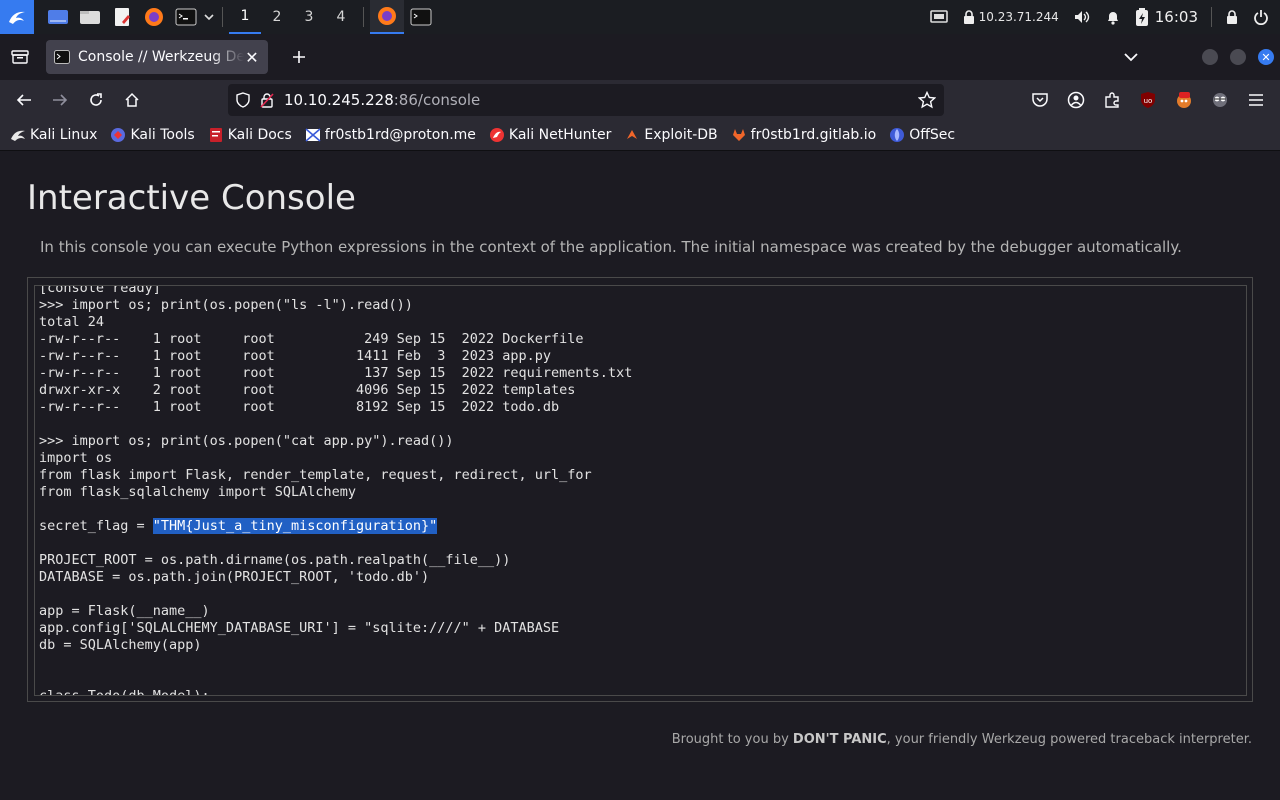 Image resolution: width=1280 pixels, height=800 pixels. Describe the element at coordinates (897, 135) in the screenshot. I see `offsec-icon` at that location.